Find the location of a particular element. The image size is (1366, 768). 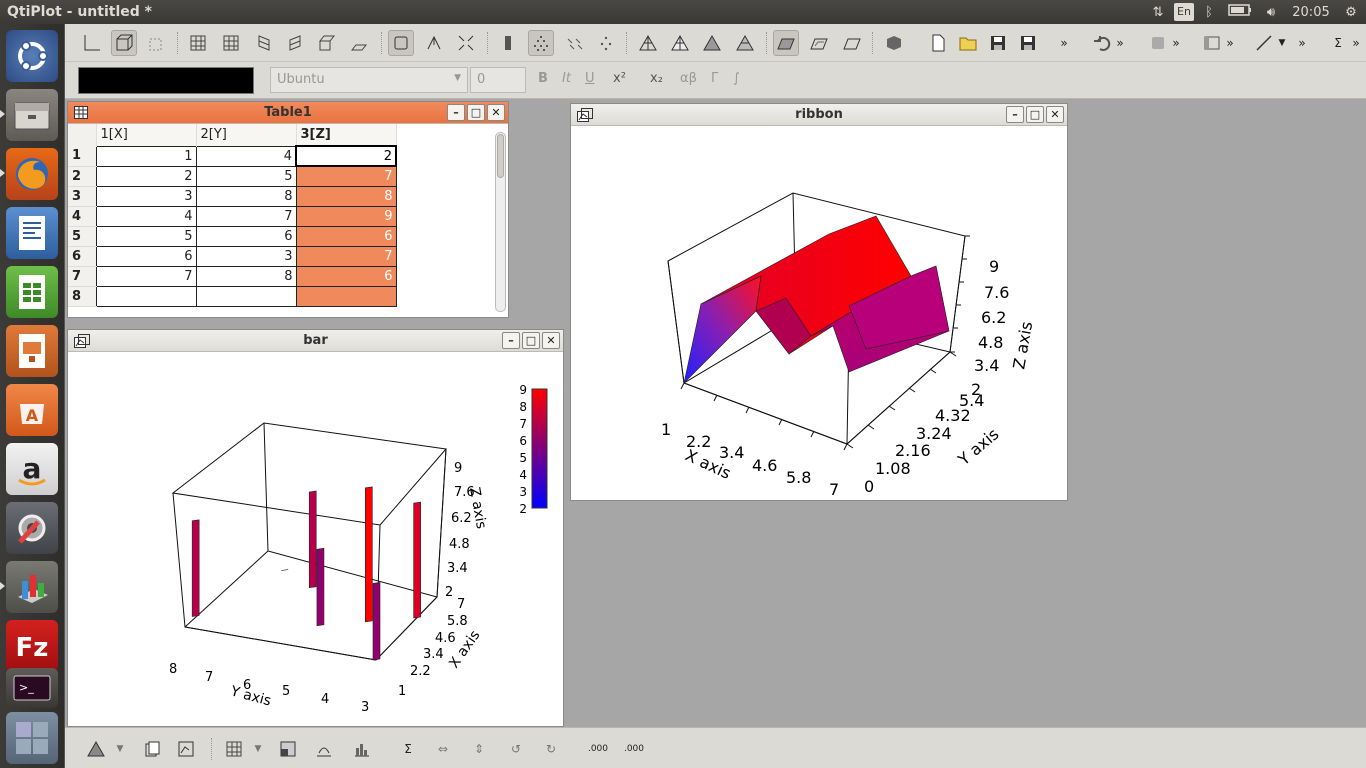

reset-rotation-icon is located at coordinates (434, 43).